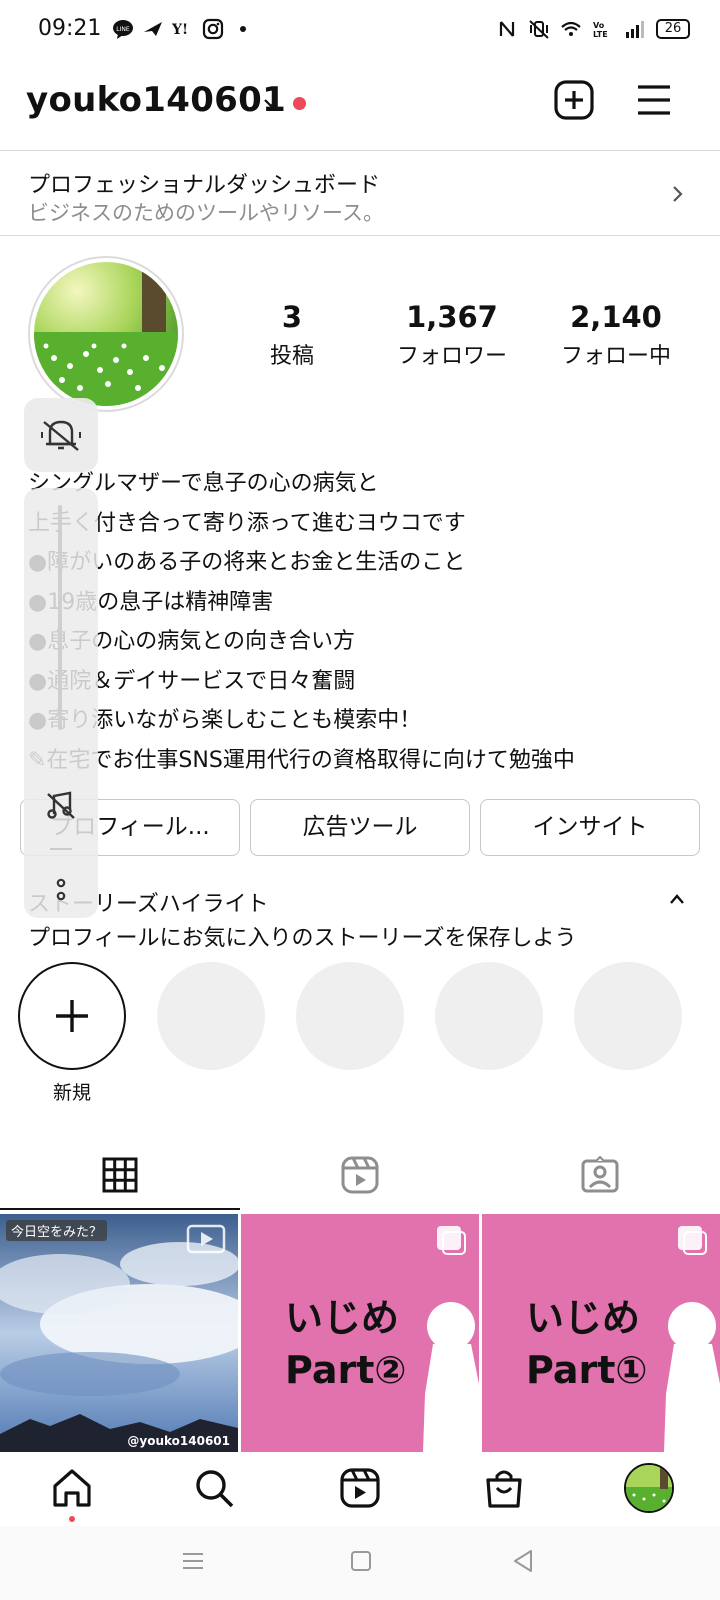 This screenshot has height=1600, width=720. What do you see at coordinates (539, 29) in the screenshot?
I see `vibrate-mute-icon` at bounding box center [539, 29].